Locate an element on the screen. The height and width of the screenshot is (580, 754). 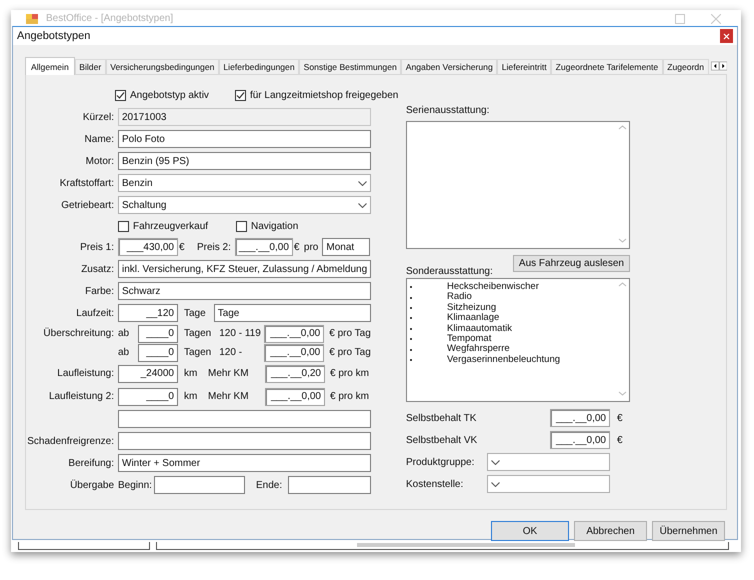
field-label: Laufzeit: is located at coordinates (95, 313).